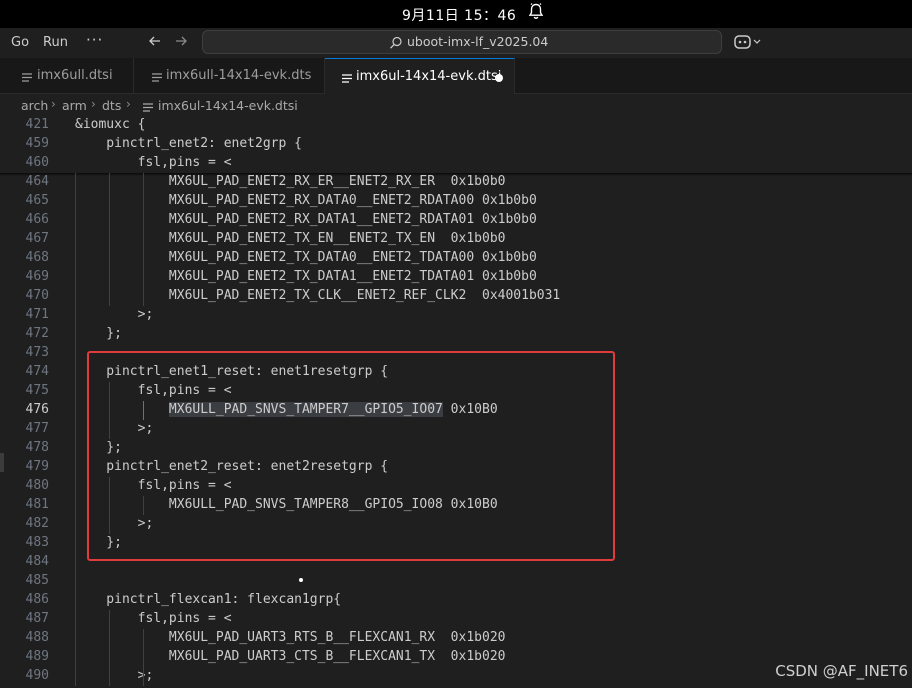 The width and height of the screenshot is (912, 688). What do you see at coordinates (37, 276) in the screenshot?
I see `line-number: 469` at bounding box center [37, 276].